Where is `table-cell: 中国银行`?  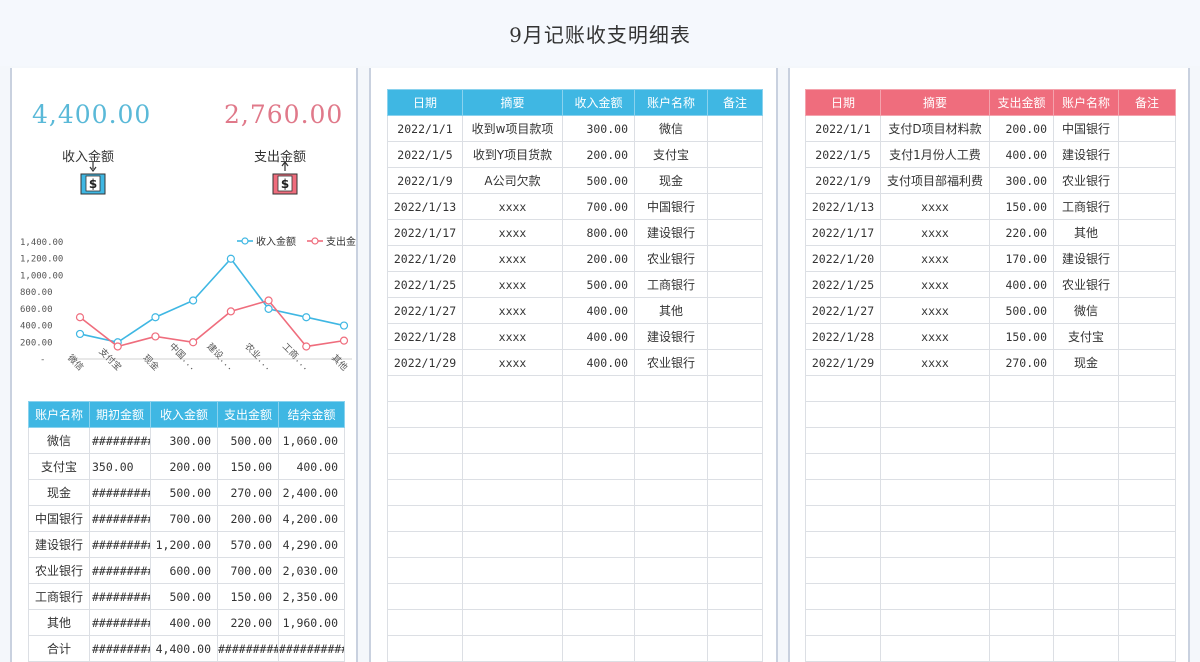
table-cell: 中国银行 is located at coordinates (671, 206).